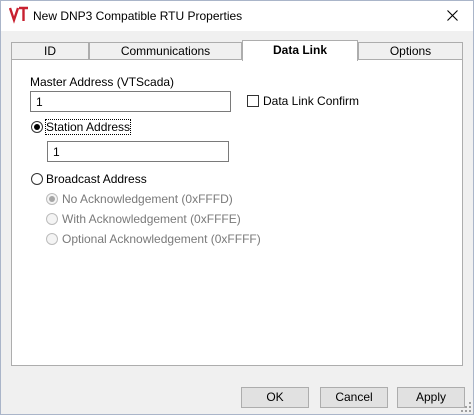 This screenshot has height=415, width=474. I want to click on vtscada-logo-icon, so click(18, 15).